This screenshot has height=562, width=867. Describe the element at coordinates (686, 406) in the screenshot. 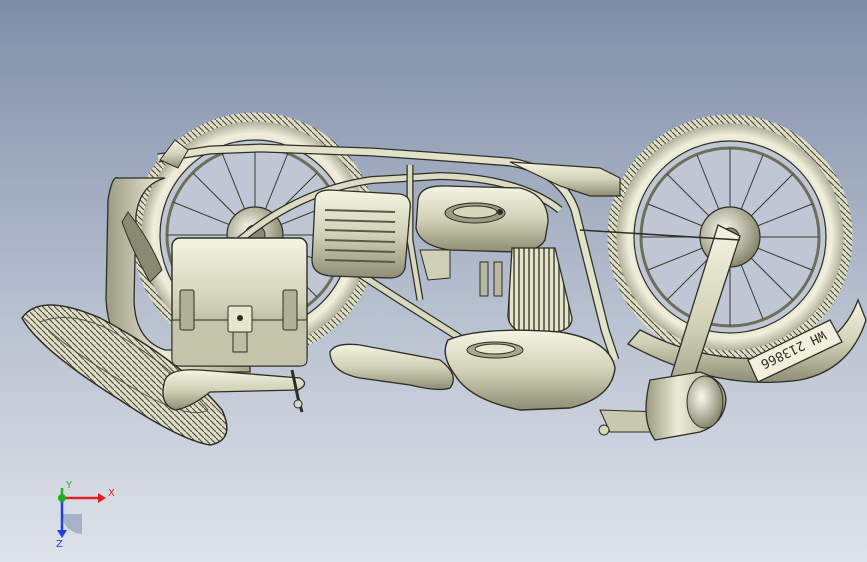

I see `headlight` at that location.